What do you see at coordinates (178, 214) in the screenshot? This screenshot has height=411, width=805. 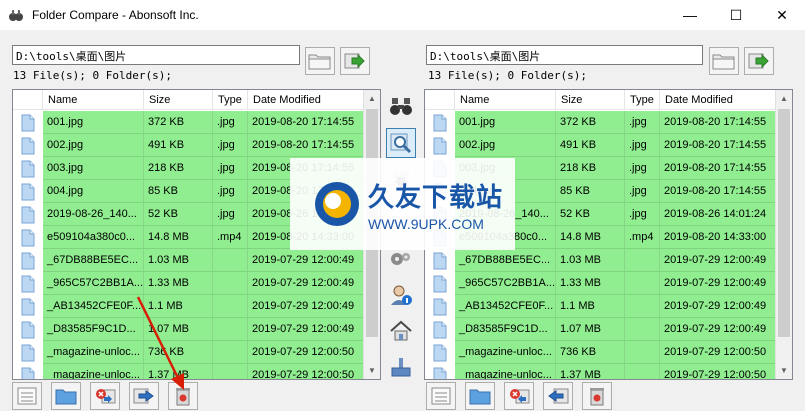 I see `cell-size: 52 KB` at bounding box center [178, 214].